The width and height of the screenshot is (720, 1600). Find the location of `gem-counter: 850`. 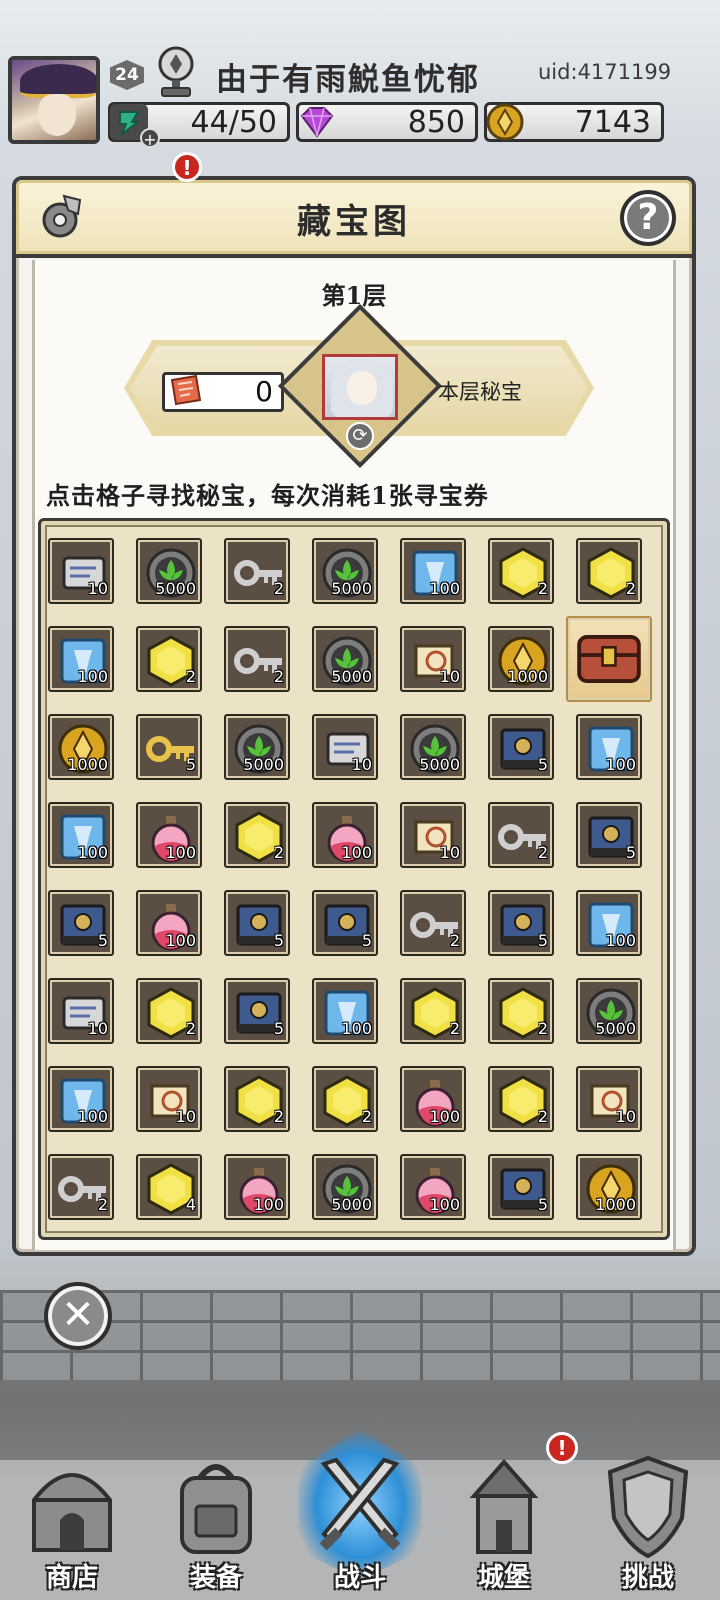

gem-counter: 850 is located at coordinates (387, 122).